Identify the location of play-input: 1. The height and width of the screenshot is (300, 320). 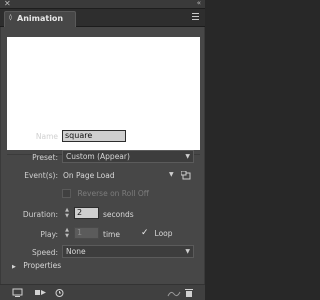
(86, 233).